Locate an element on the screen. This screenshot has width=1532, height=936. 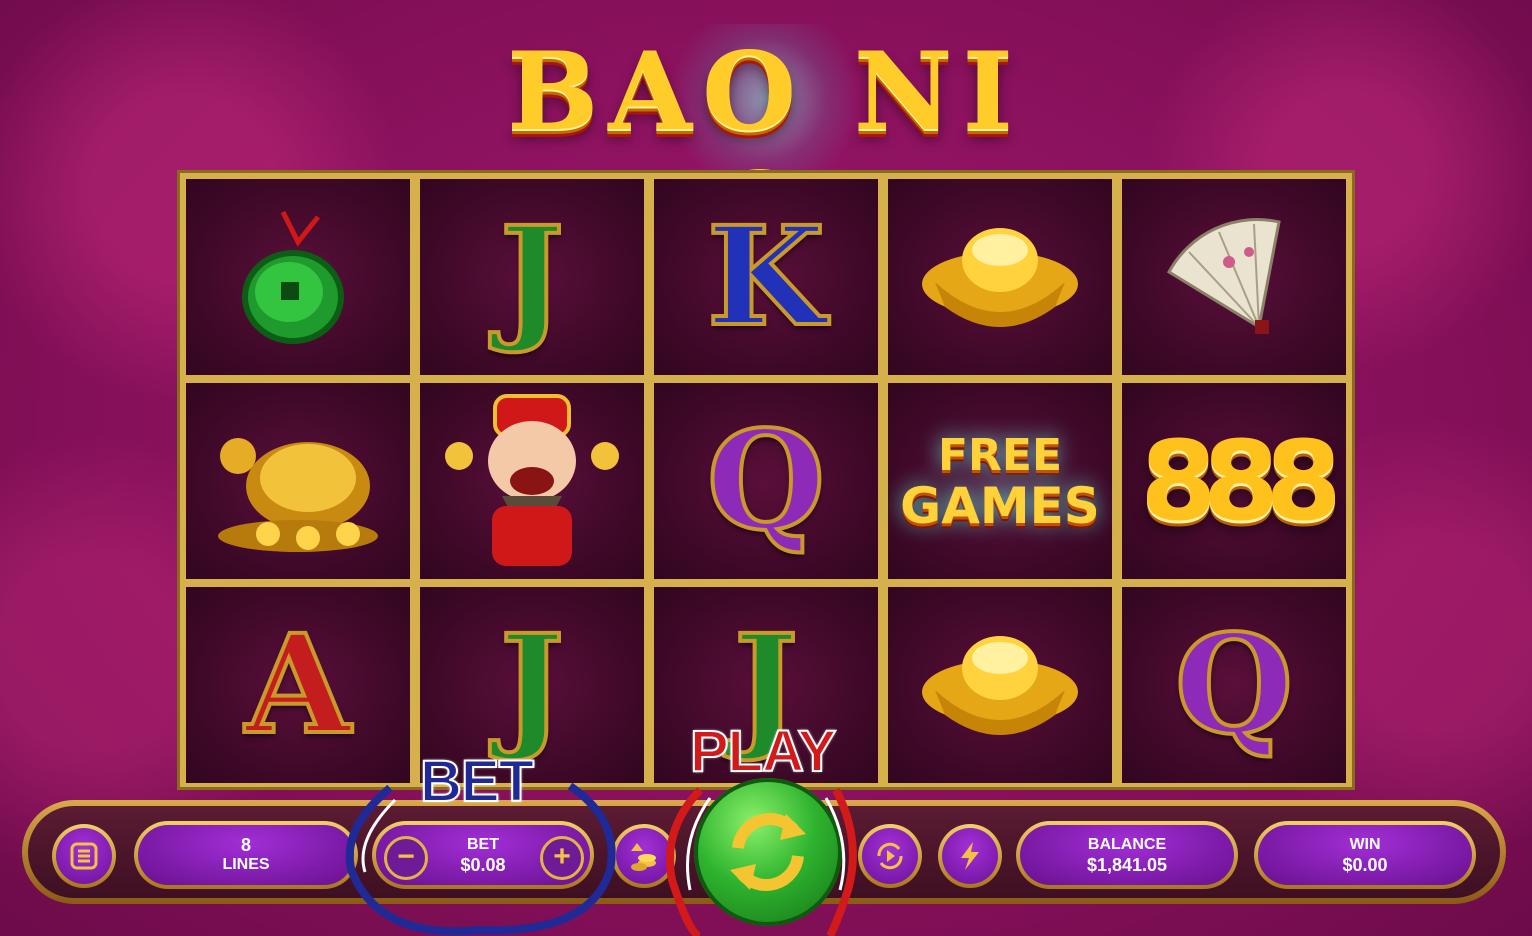
turbo-button-face is located at coordinates (970, 856).